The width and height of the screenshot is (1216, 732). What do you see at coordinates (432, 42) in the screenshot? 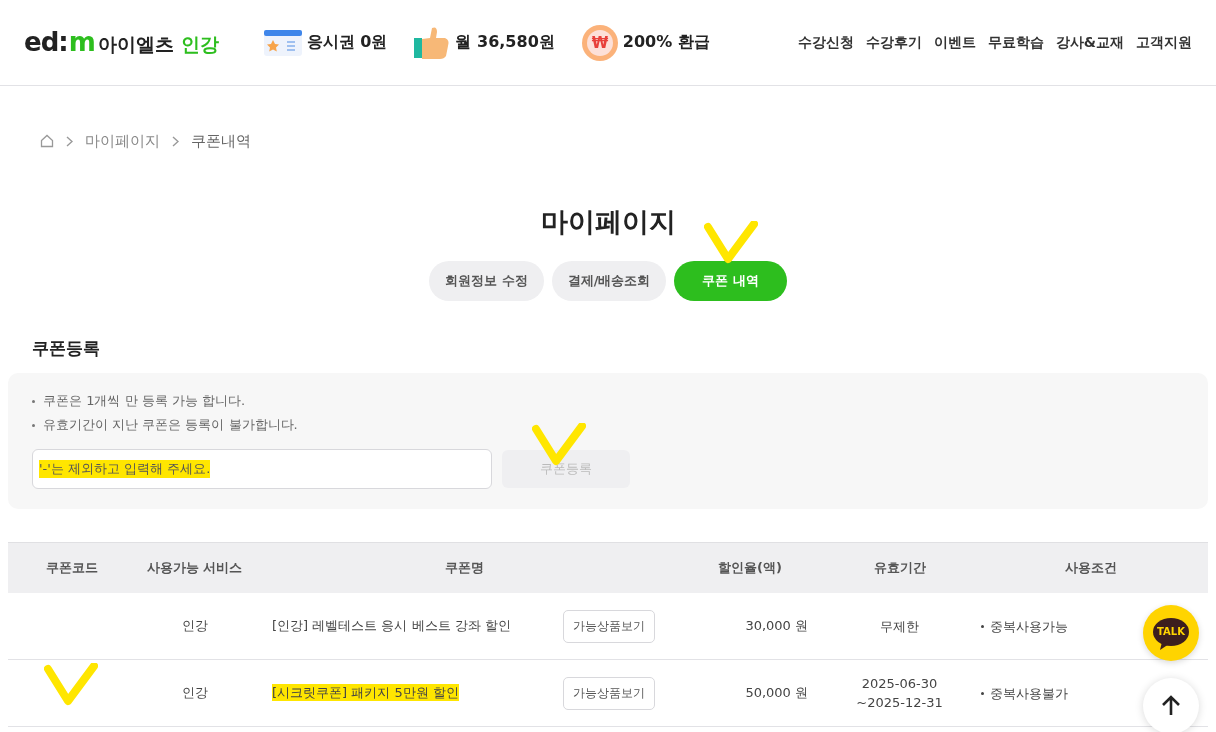
I see `thumbs-up-icon` at bounding box center [432, 42].